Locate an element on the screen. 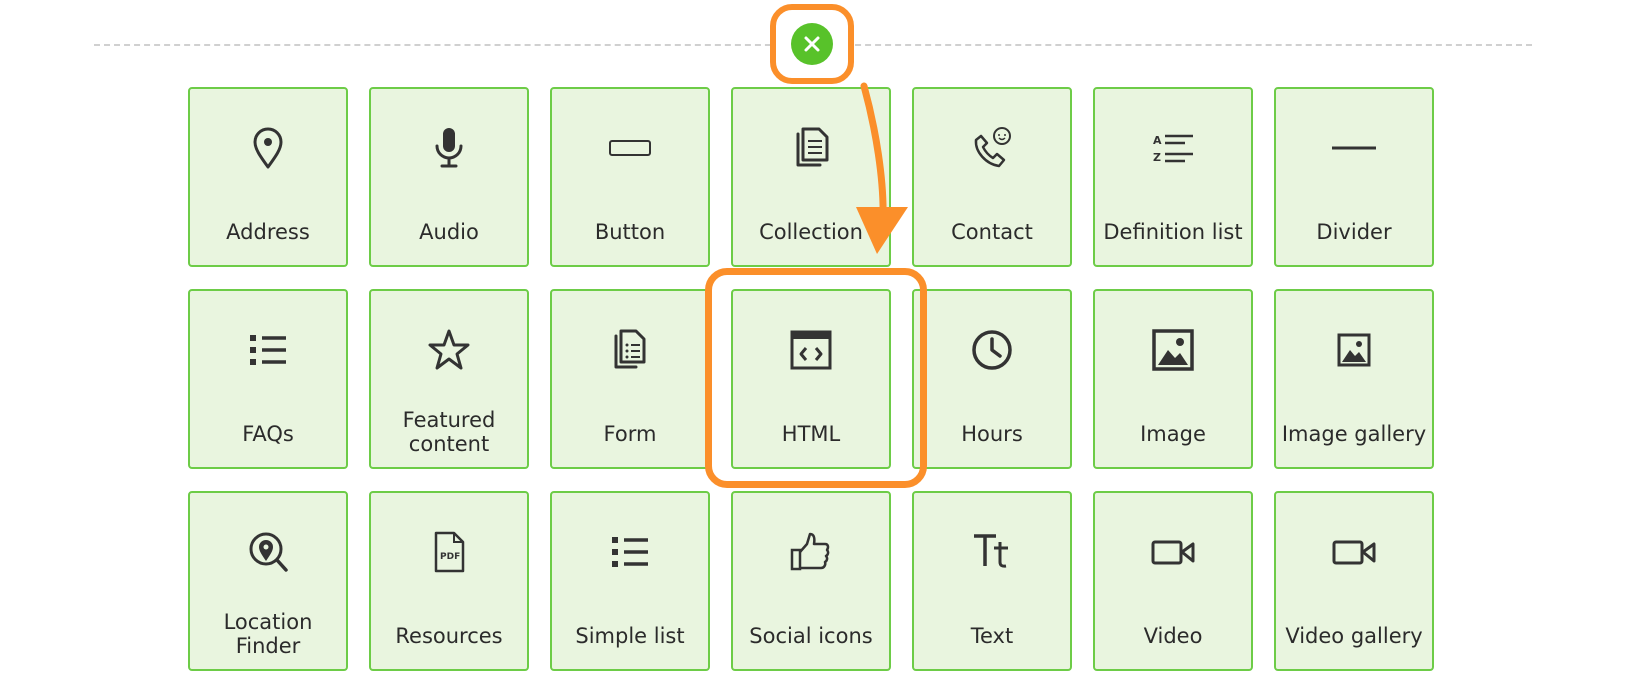  component-tile-divider: Divider is located at coordinates (1354, 177).